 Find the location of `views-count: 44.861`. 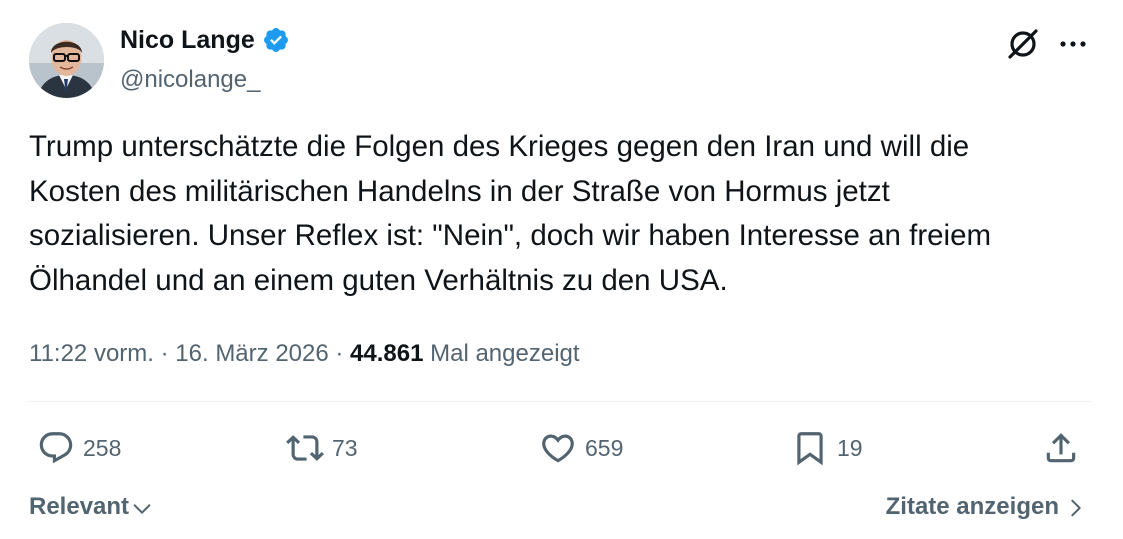

views-count: 44.861 is located at coordinates (387, 353).